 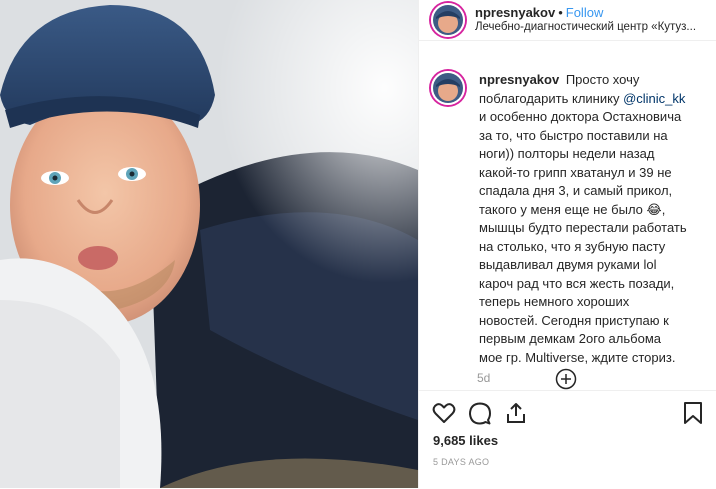 I want to click on caption-line: поблагодарить клинику, so click(x=551, y=98).